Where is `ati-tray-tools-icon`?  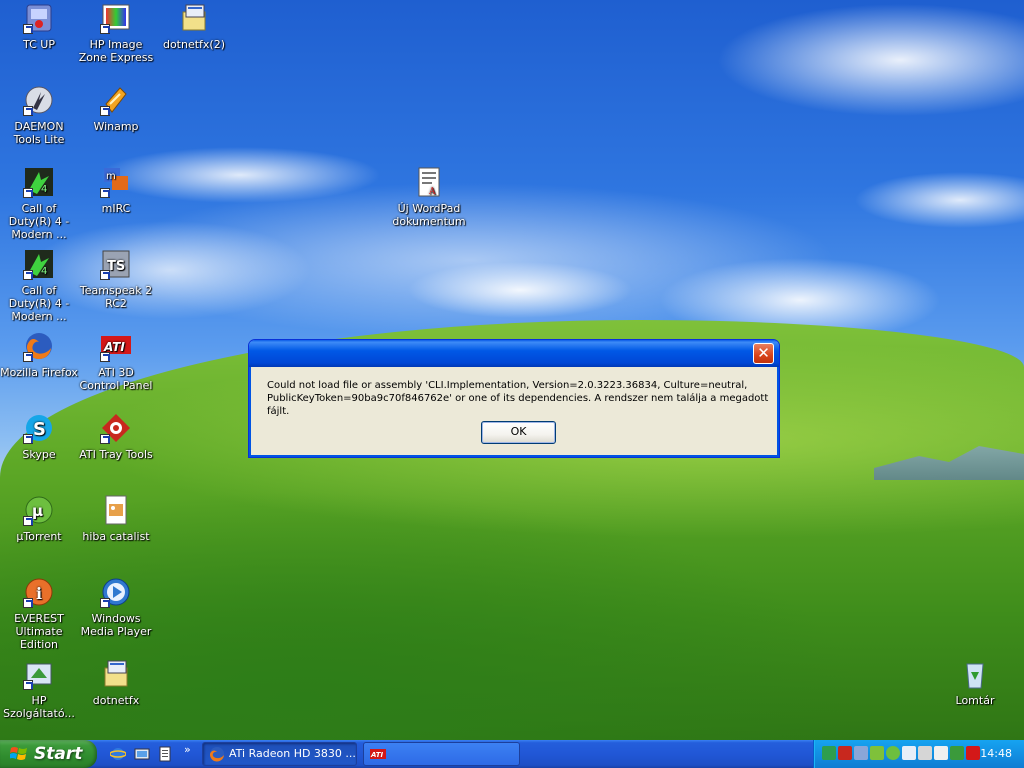 ati-tray-tools-icon is located at coordinates (116, 428).